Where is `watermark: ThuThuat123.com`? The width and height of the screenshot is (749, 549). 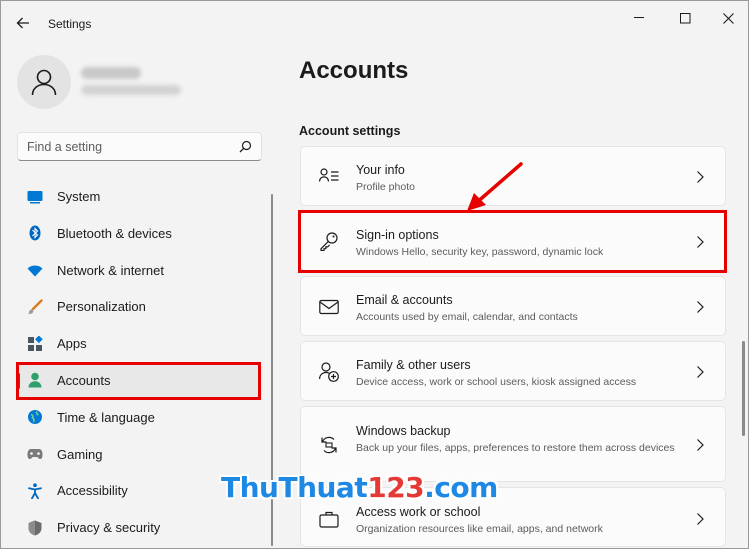
watermark: ThuThuat123.com is located at coordinates (359, 487).